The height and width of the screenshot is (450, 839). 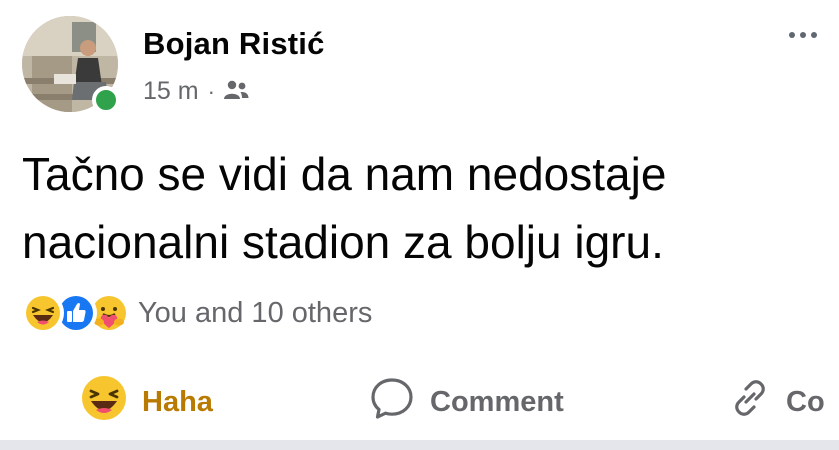 What do you see at coordinates (106, 100) in the screenshot?
I see `online-status-dot` at bounding box center [106, 100].